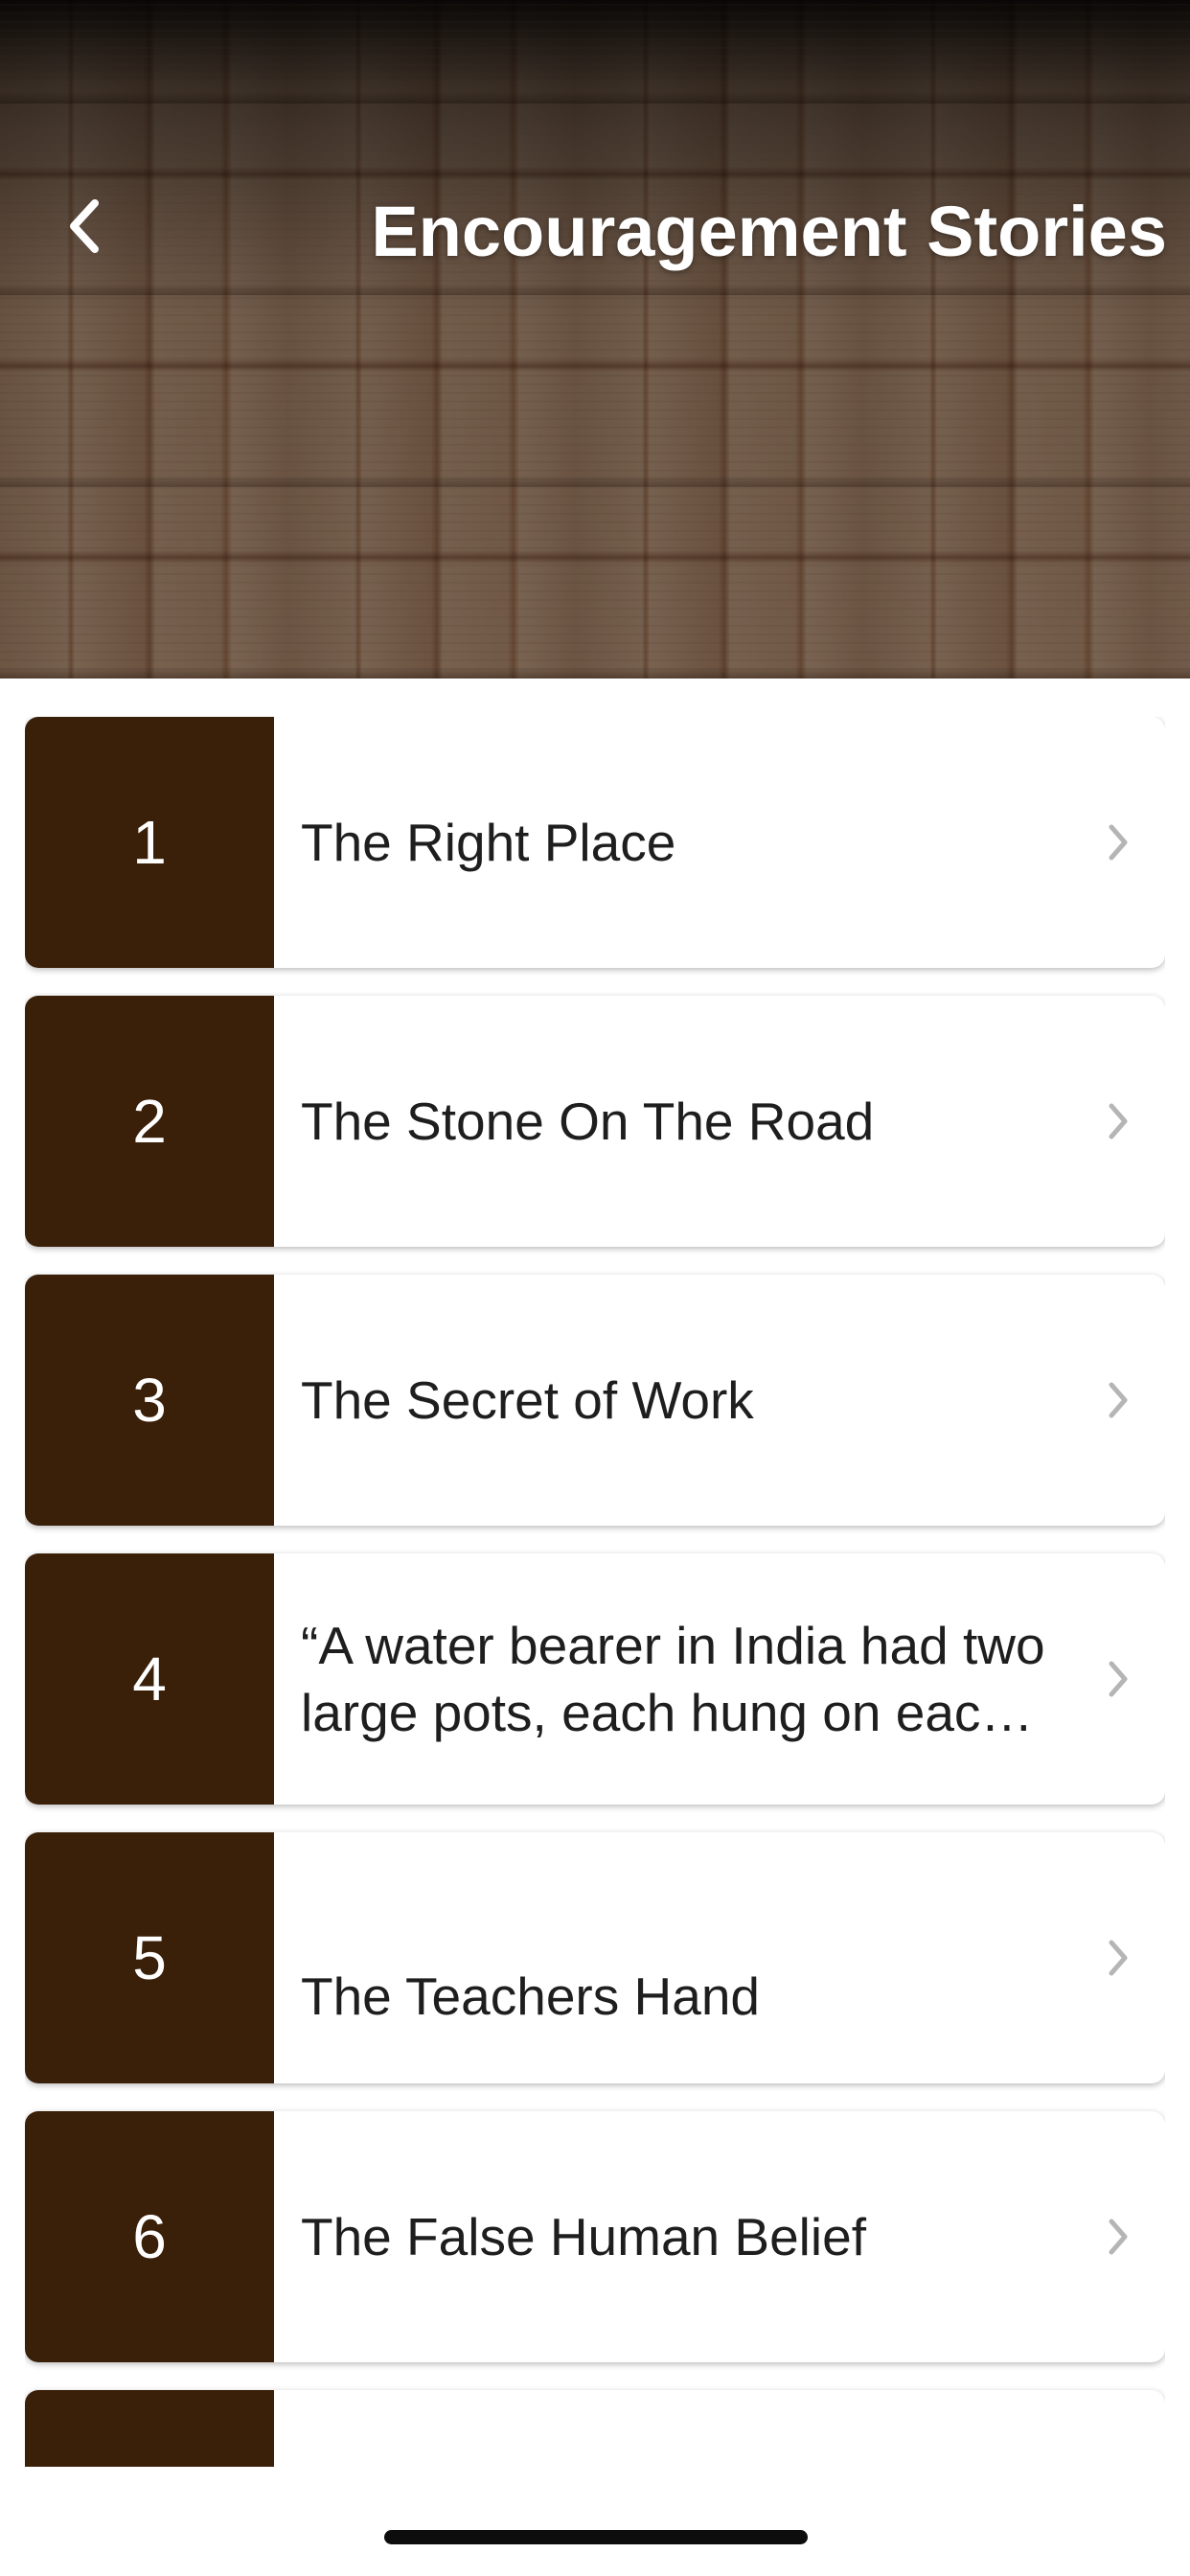 The width and height of the screenshot is (1190, 2576). What do you see at coordinates (150, 2428) in the screenshot?
I see `story-number` at bounding box center [150, 2428].